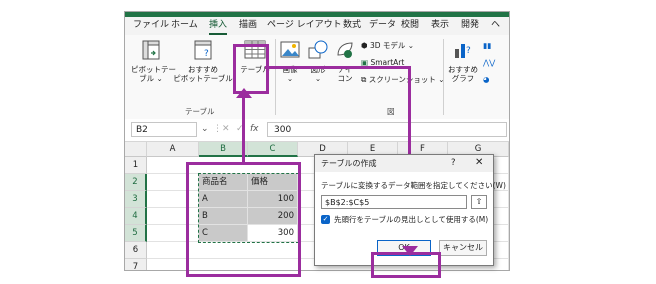  What do you see at coordinates (453, 163) in the screenshot?
I see `dialog-help-button: ?` at bounding box center [453, 163].